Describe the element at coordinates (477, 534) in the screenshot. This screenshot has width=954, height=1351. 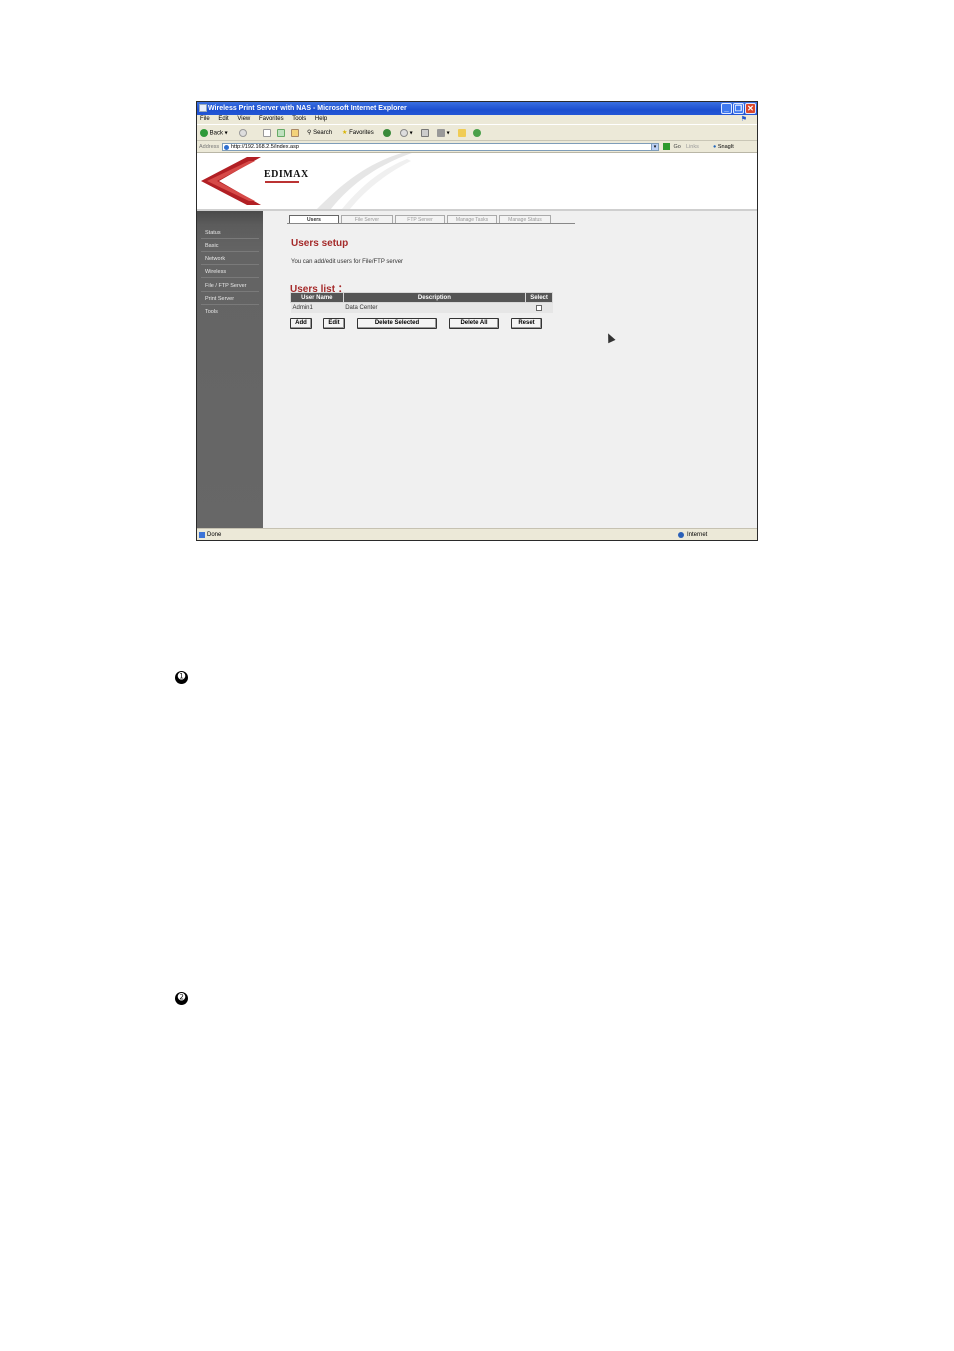
I see `status-bar: Done Internet` at that location.